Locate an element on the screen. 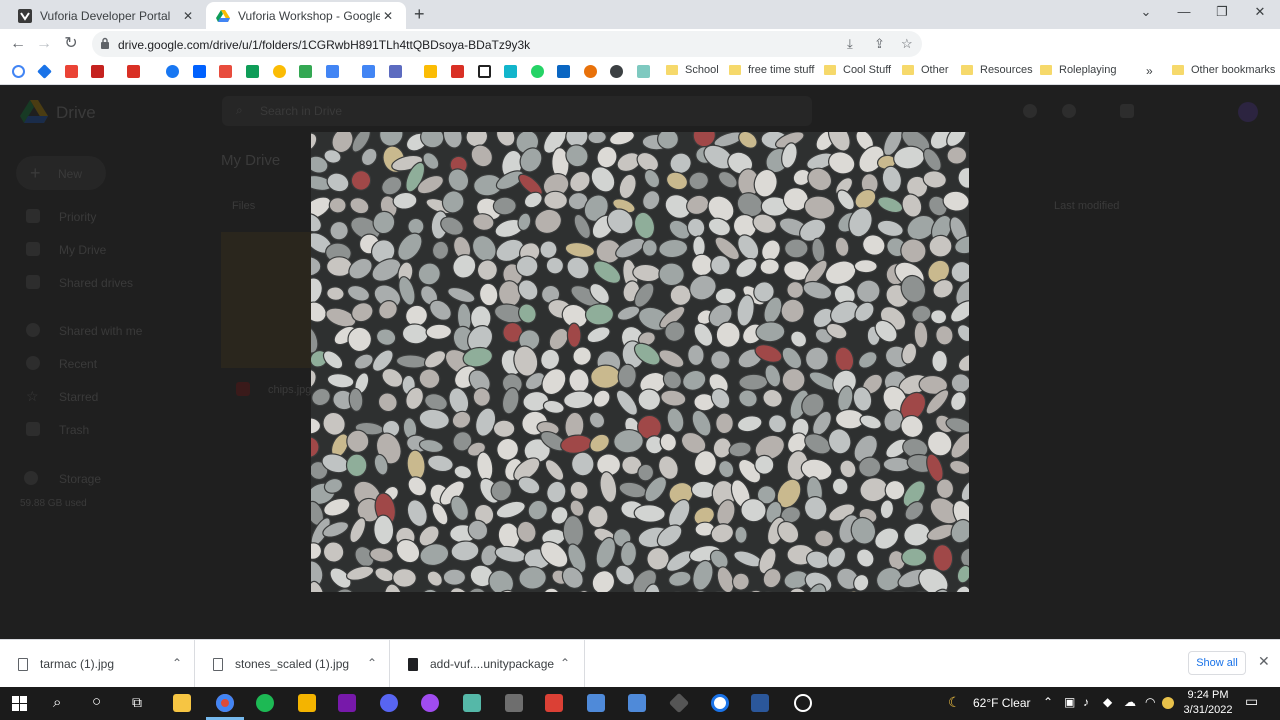  download-item-stones: stones_scaled (1).jpg ⌃ is located at coordinates (292, 664).